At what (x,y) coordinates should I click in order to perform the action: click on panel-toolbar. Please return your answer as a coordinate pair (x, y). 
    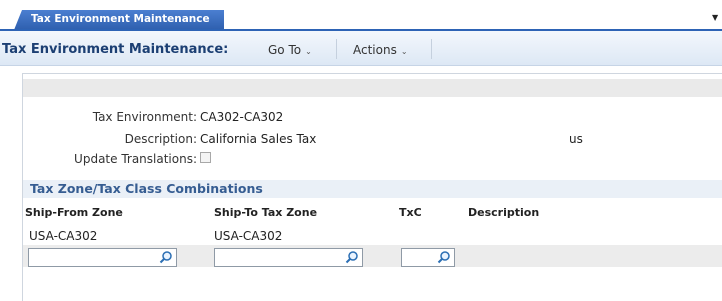
    Looking at the image, I should click on (372, 88).